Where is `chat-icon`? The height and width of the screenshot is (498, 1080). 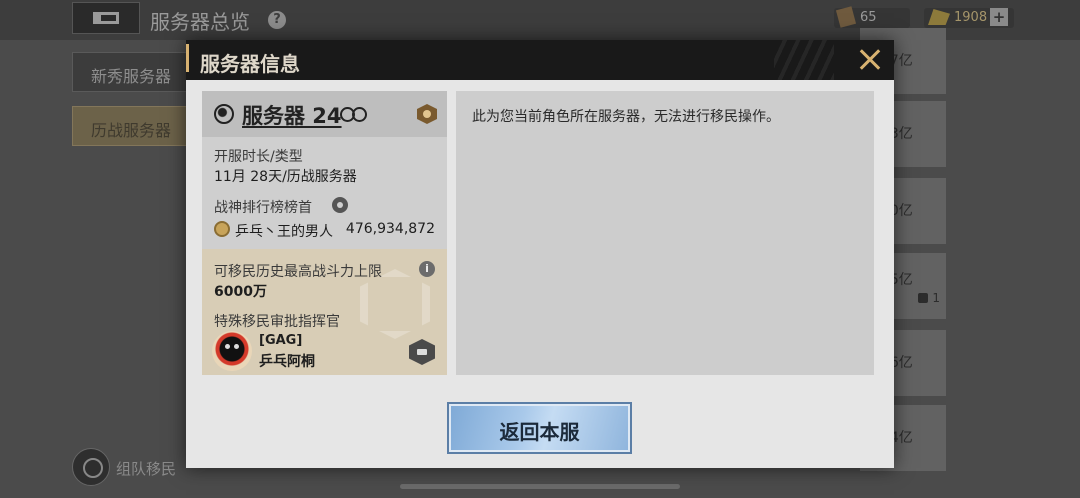
chat-icon is located at coordinates (422, 352).